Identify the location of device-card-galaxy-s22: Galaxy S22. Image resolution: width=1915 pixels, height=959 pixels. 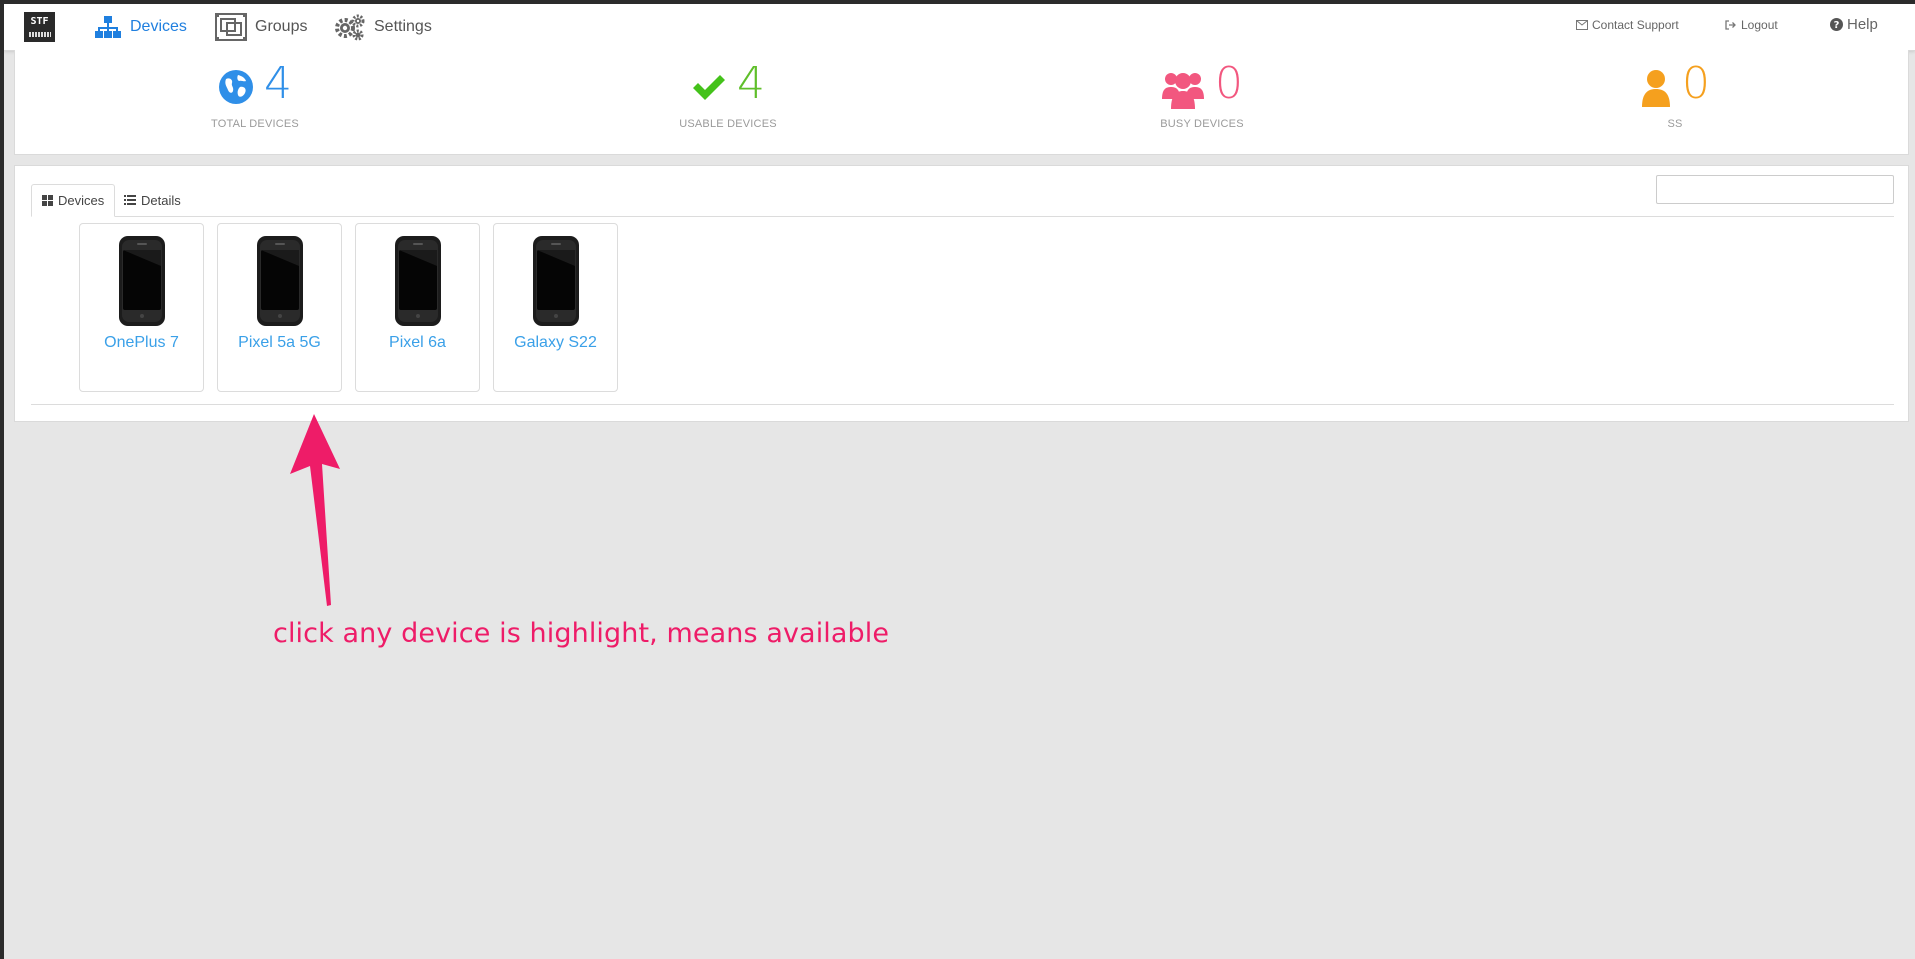
(555, 307).